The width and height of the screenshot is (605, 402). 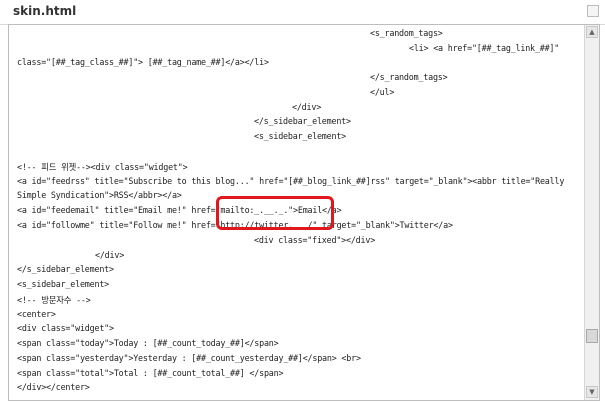 What do you see at coordinates (53, 387) in the screenshot?
I see `code-line: </div></center>` at bounding box center [53, 387].